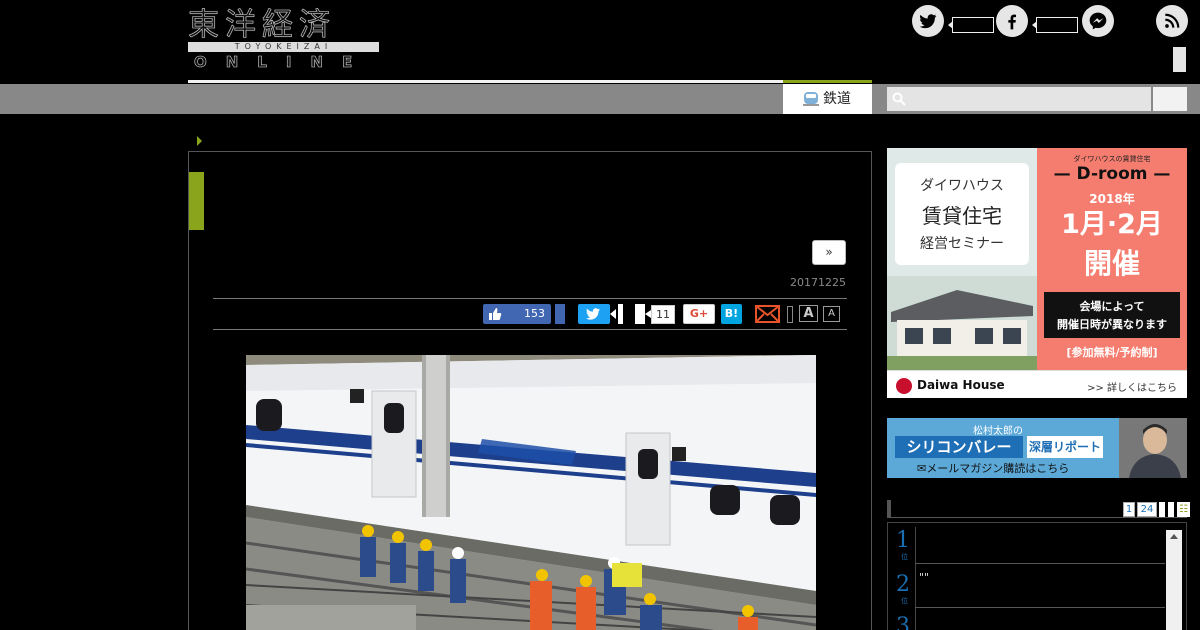 The width and height of the screenshot is (1200, 630). What do you see at coordinates (1112, 224) in the screenshot?
I see `ad-months: 1月·2月` at bounding box center [1112, 224].